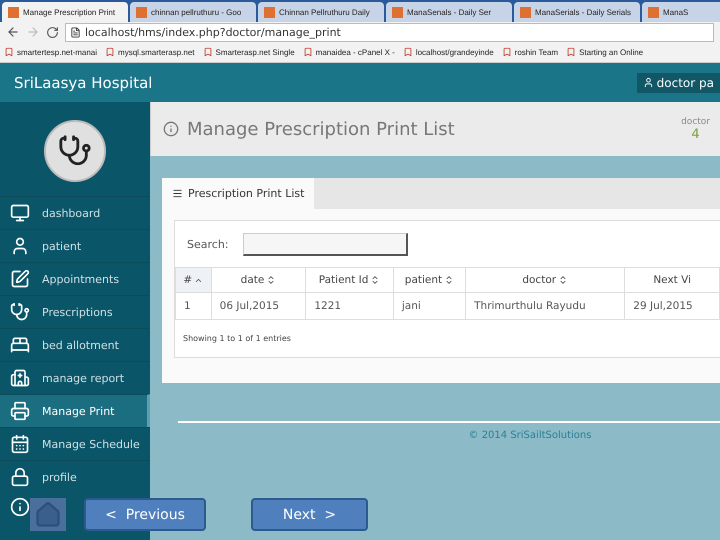 The image size is (720, 540). I want to click on reload-icon, so click(52, 32).